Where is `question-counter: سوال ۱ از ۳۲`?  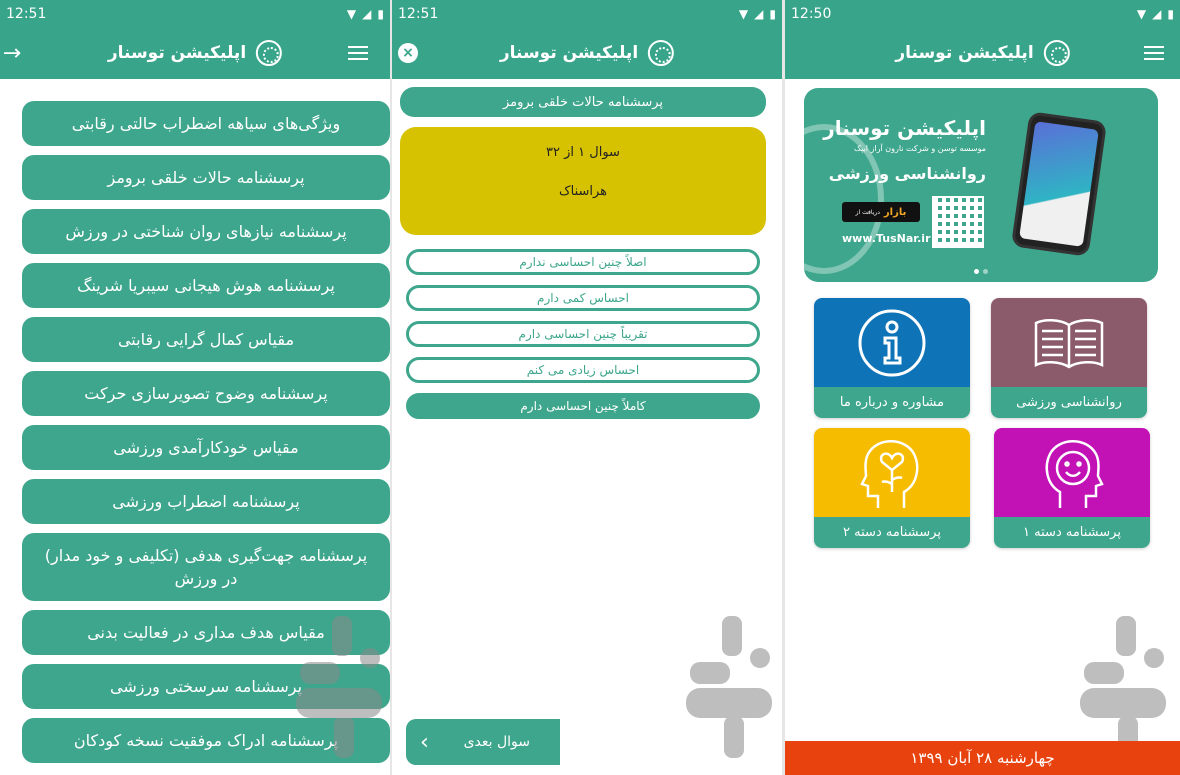
question-counter: سوال ۱ از ۳۲ is located at coordinates (583, 152).